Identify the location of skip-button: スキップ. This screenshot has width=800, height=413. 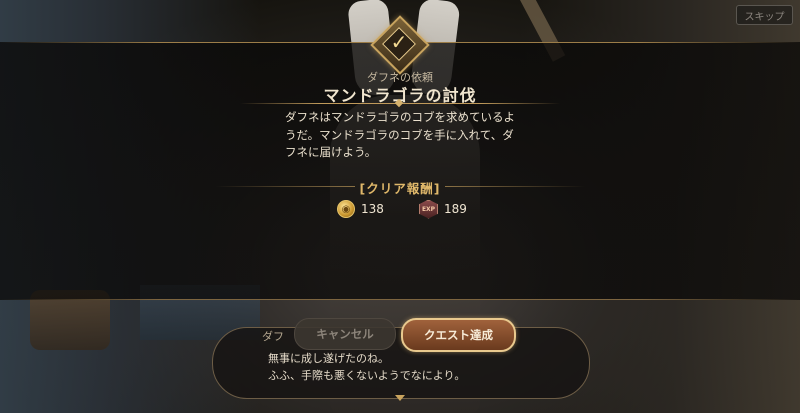
(764, 15).